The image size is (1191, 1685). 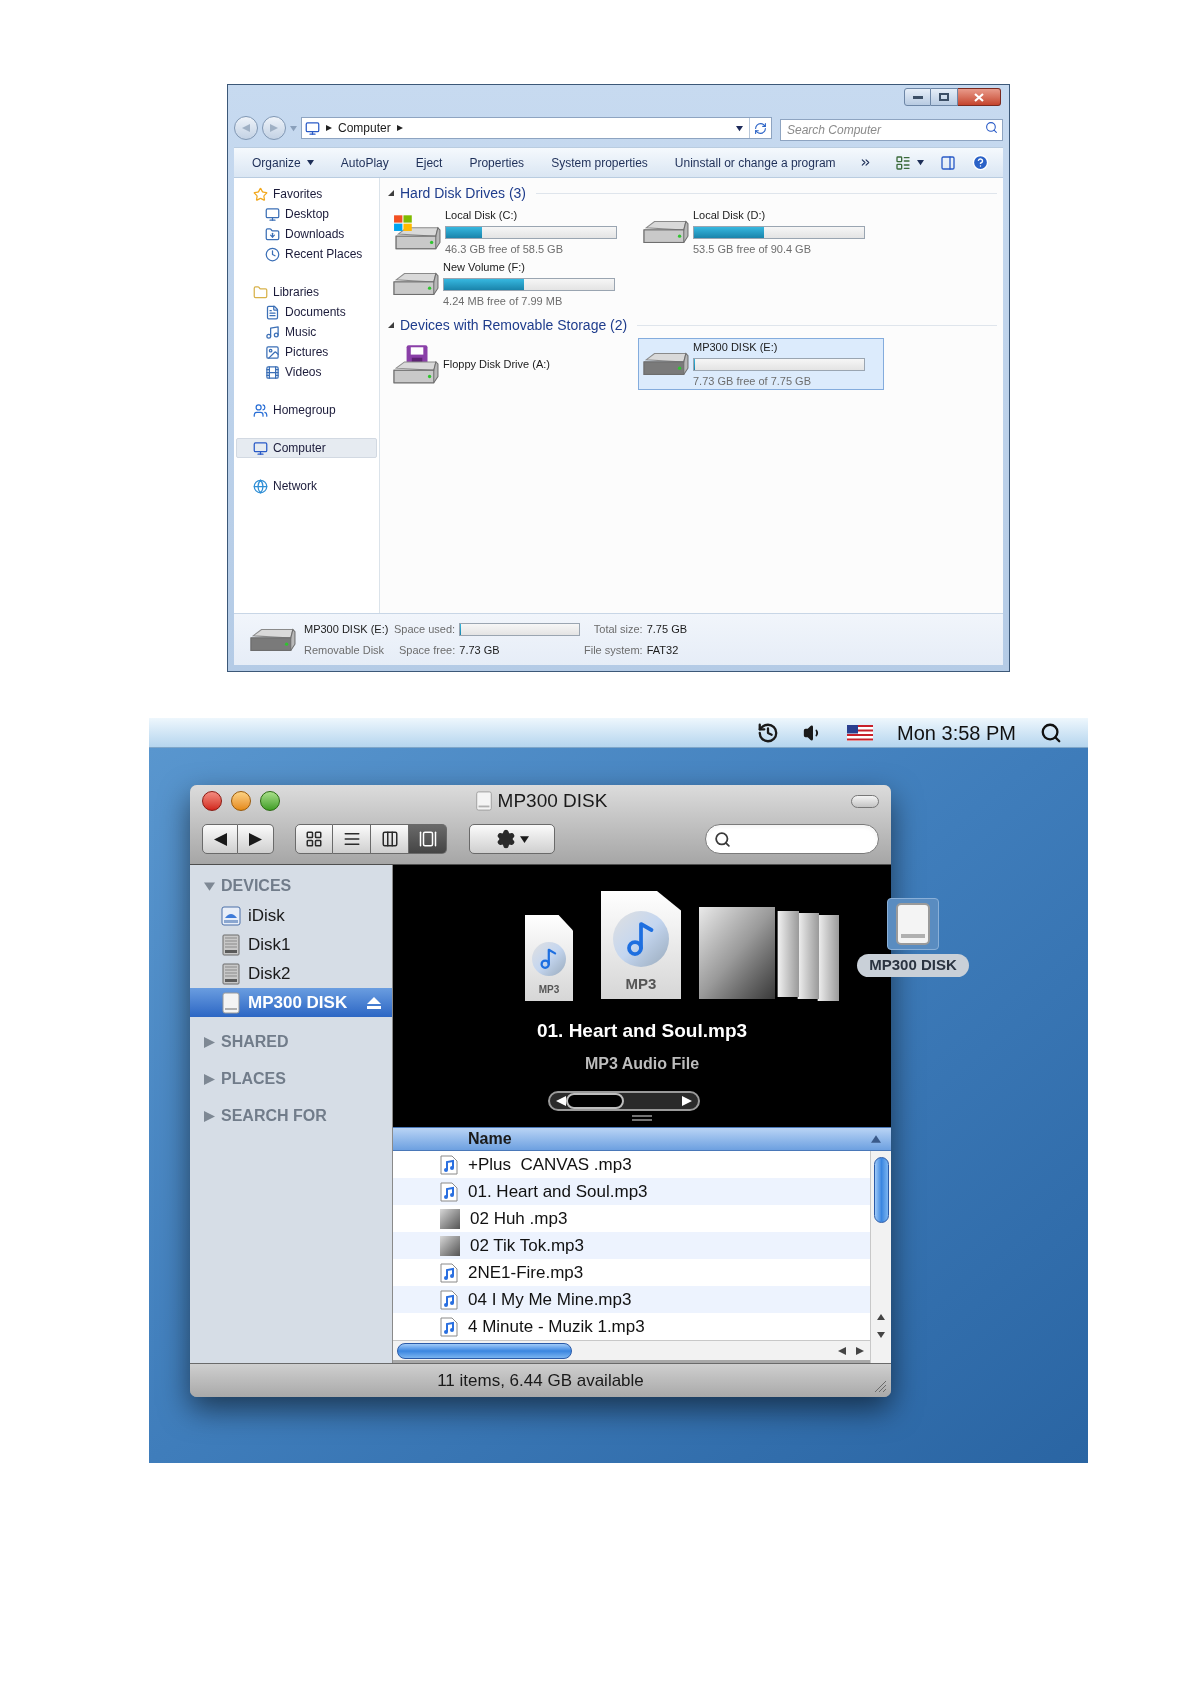 What do you see at coordinates (642, 1139) in the screenshot?
I see `column-header: Name` at bounding box center [642, 1139].